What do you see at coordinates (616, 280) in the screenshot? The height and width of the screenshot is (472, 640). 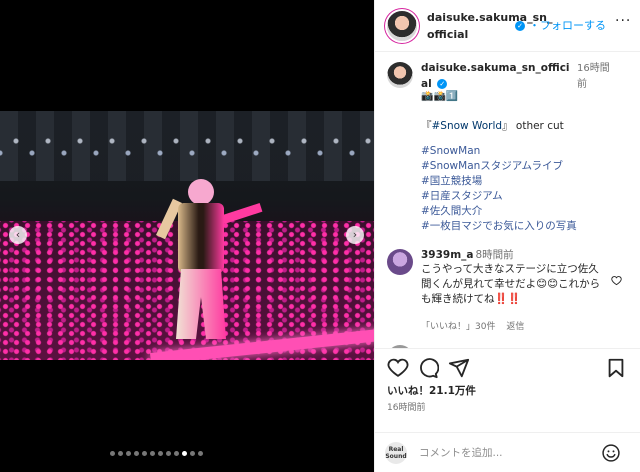 I see `comment-like-icon` at bounding box center [616, 280].